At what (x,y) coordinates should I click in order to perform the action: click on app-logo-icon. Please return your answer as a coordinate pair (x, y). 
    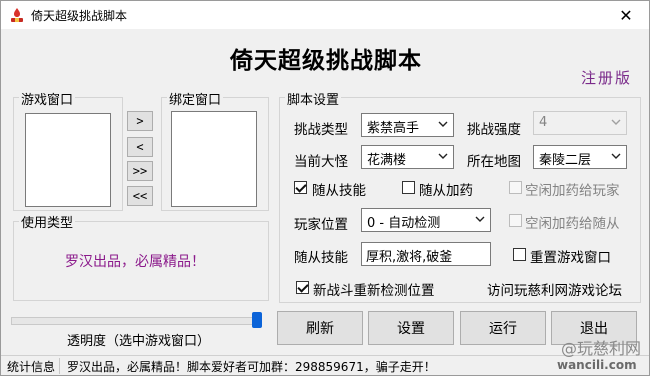
    Looking at the image, I should click on (17, 15).